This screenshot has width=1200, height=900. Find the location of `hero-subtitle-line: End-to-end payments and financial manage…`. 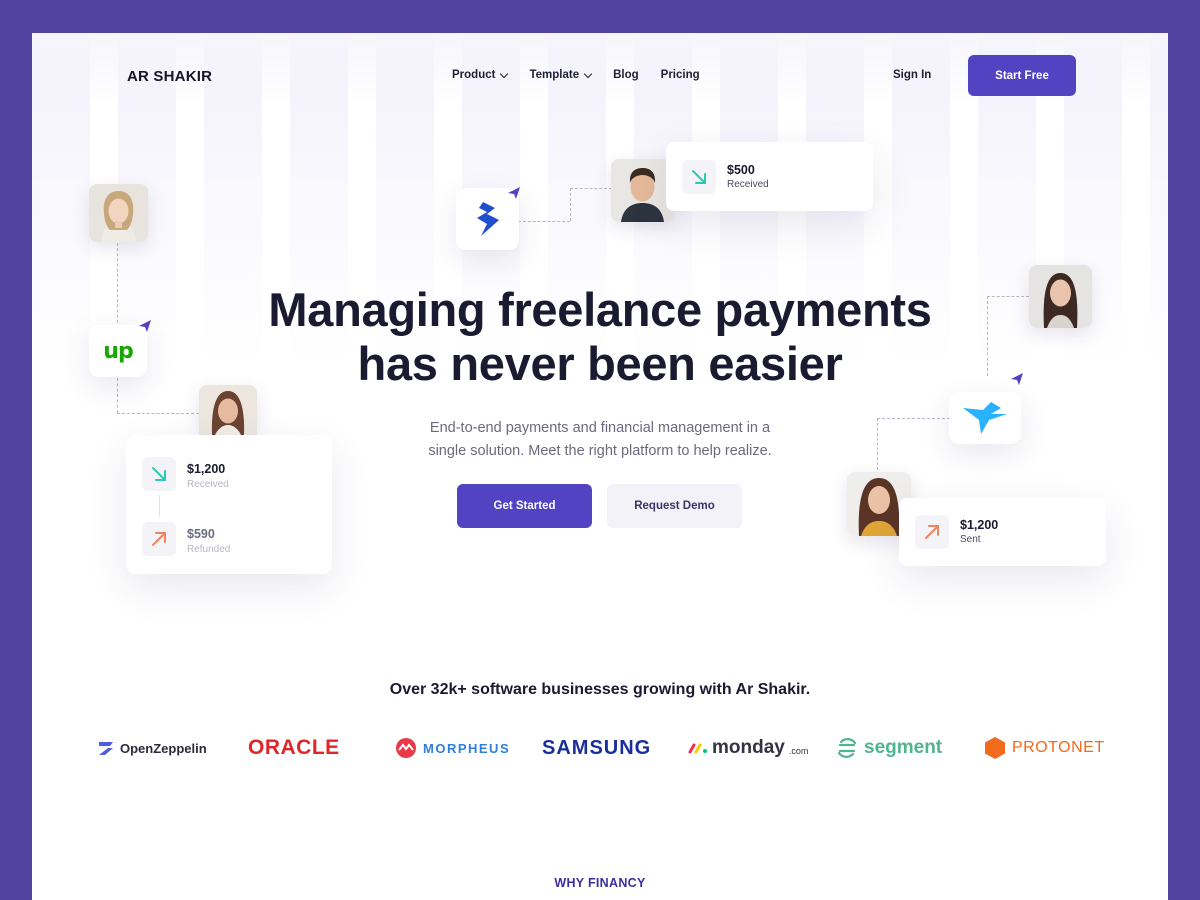

hero-subtitle-line: End-to-end payments and financial manage… is located at coordinates (600, 428).